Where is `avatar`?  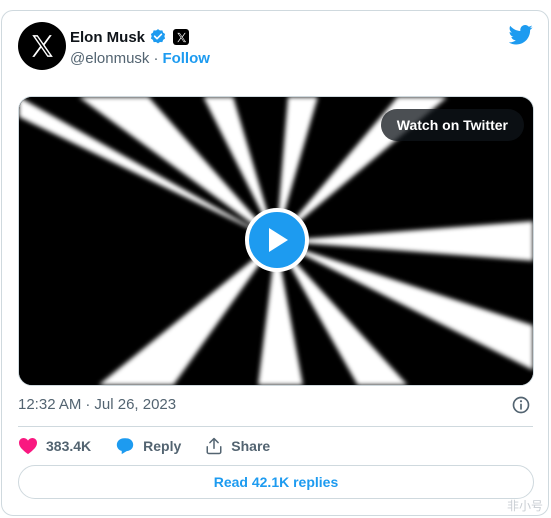 avatar is located at coordinates (42, 46).